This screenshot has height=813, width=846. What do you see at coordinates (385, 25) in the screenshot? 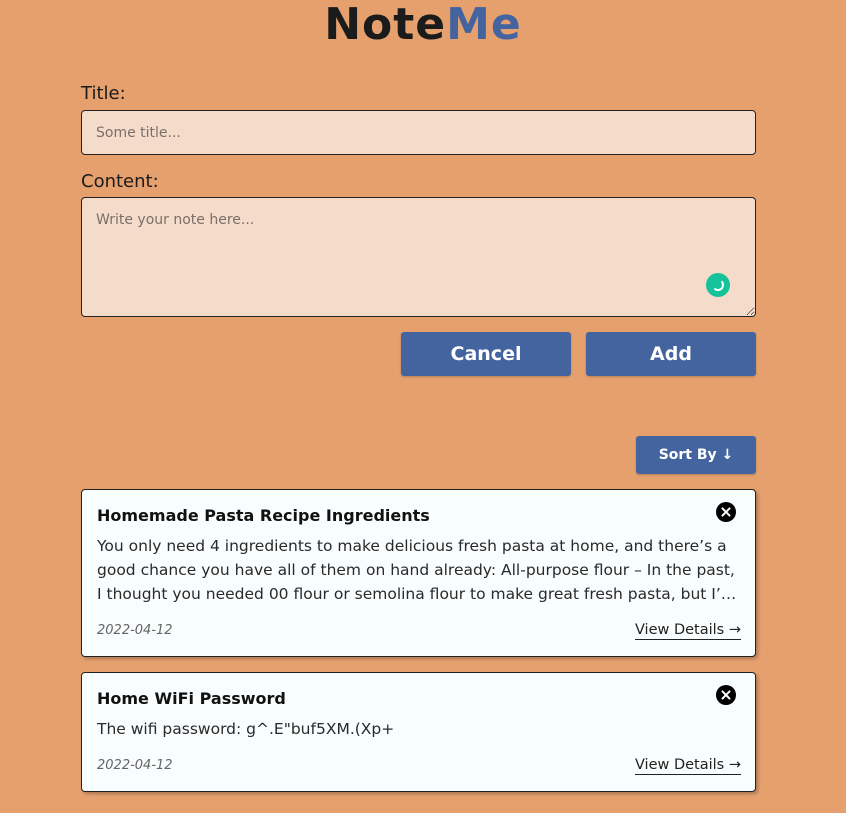
I see `logo-part-note: Note` at bounding box center [385, 25].